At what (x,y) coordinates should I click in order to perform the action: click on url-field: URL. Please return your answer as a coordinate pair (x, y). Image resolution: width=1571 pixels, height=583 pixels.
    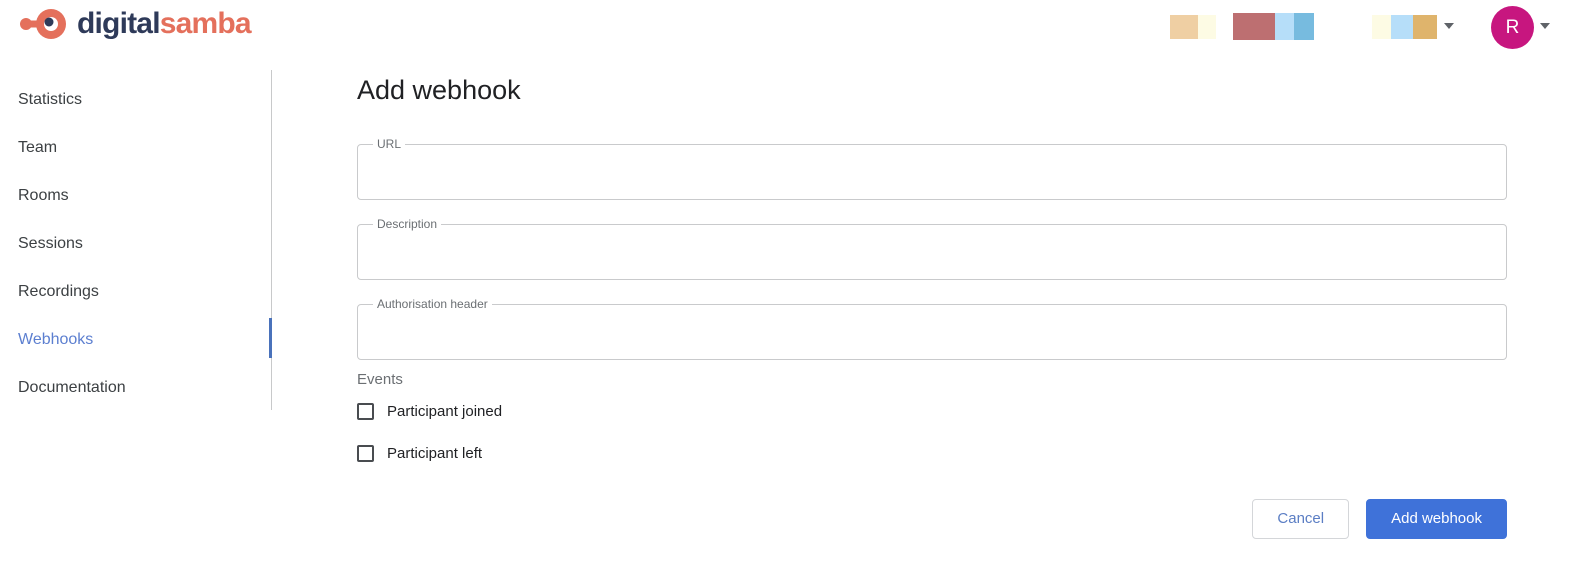
    Looking at the image, I should click on (932, 168).